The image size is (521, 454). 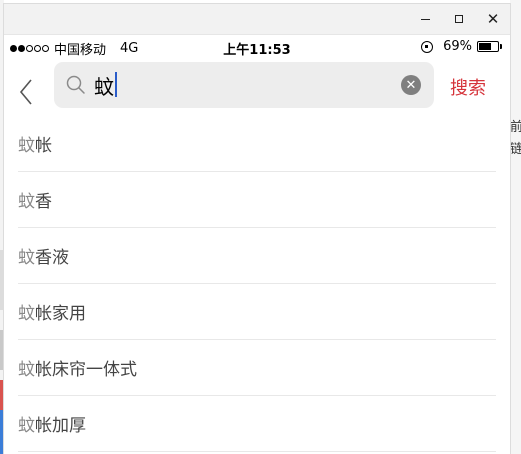 What do you see at coordinates (501, 46) in the screenshot?
I see `battery-tip` at bounding box center [501, 46].